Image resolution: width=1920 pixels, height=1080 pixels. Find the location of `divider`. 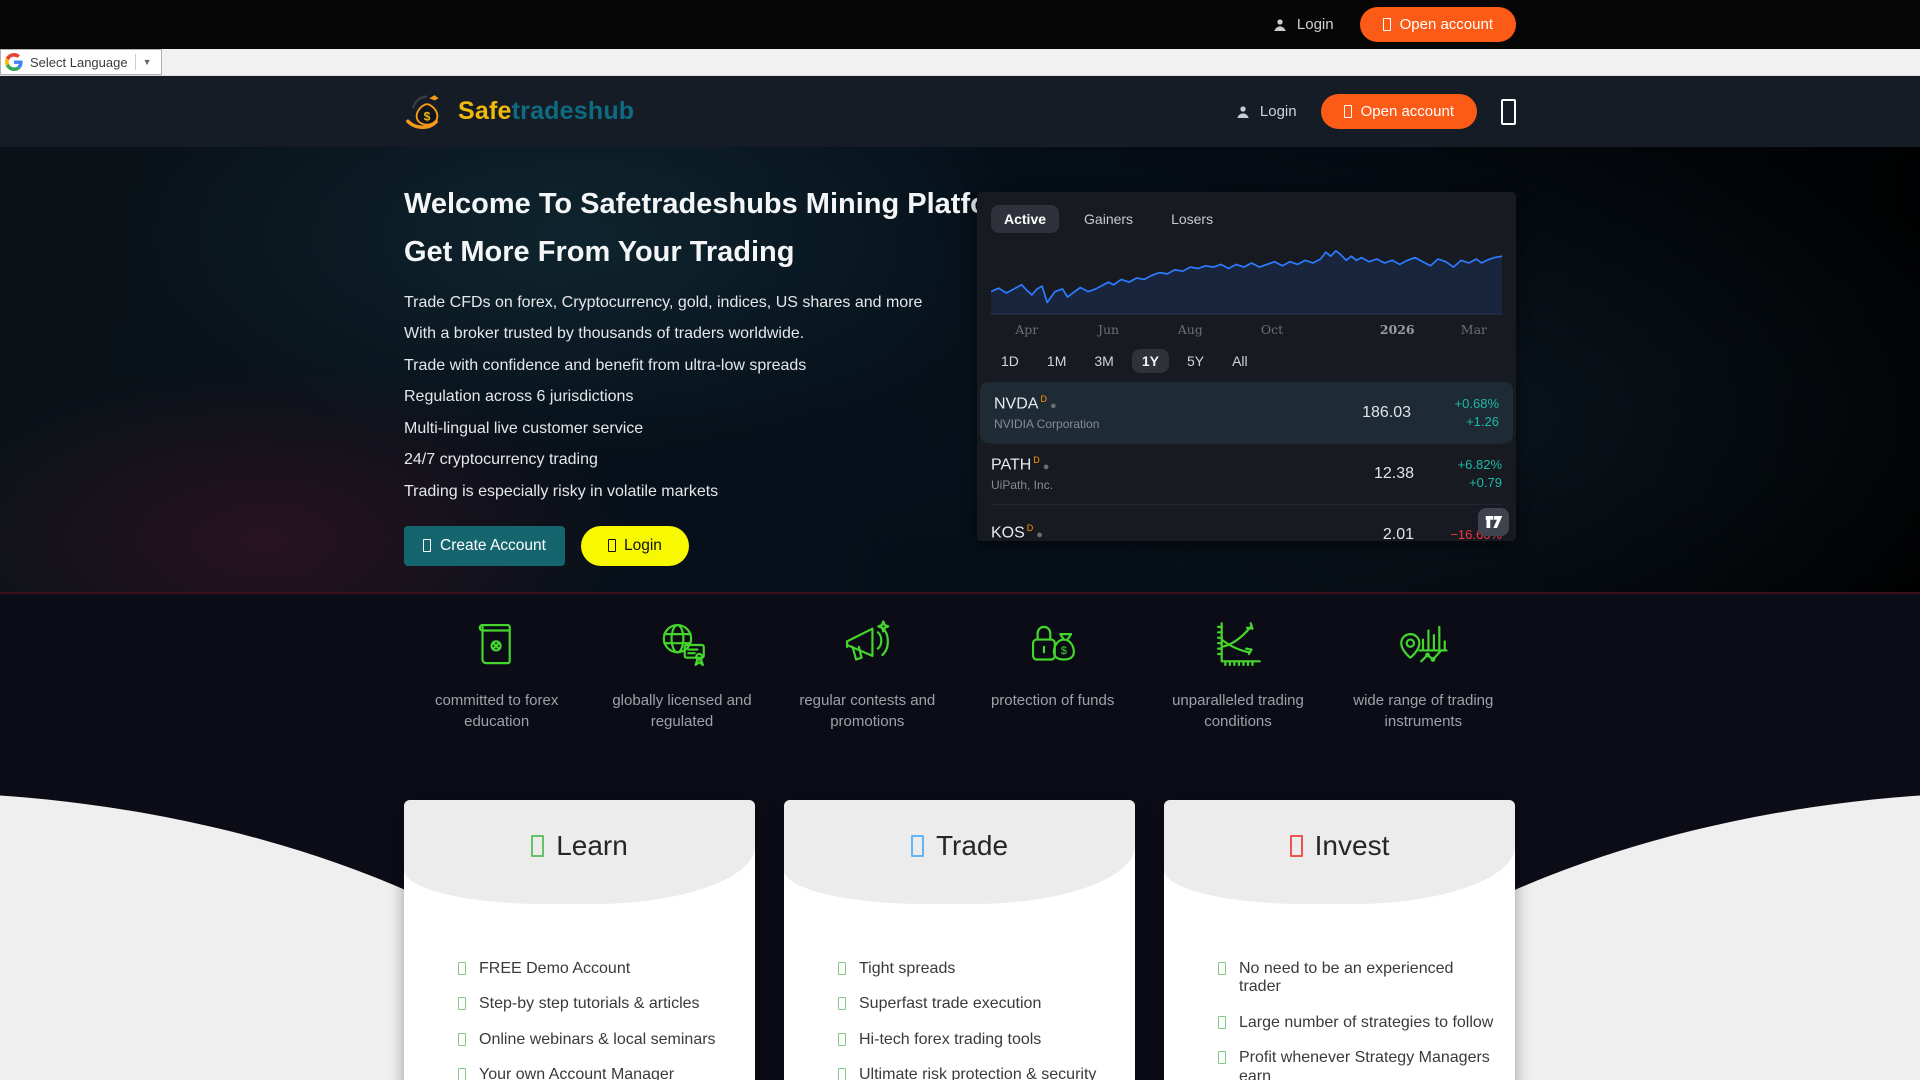

divider is located at coordinates (135, 62).